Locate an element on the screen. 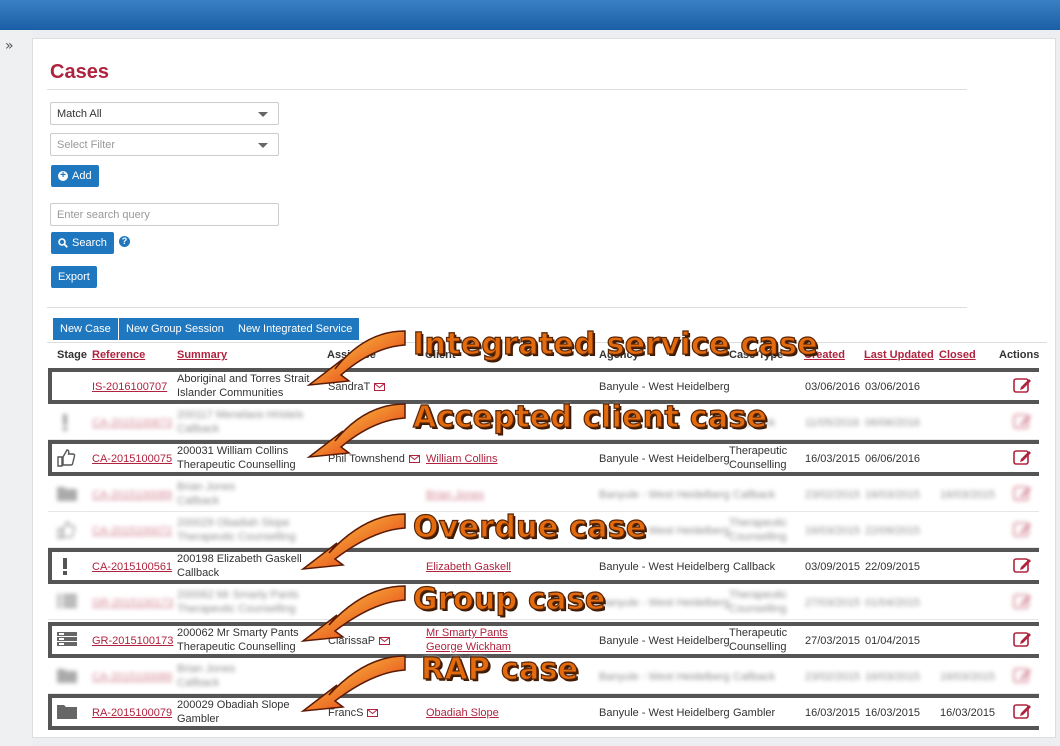 This screenshot has width=1060, height=746. col-stage: Stage is located at coordinates (72, 355).